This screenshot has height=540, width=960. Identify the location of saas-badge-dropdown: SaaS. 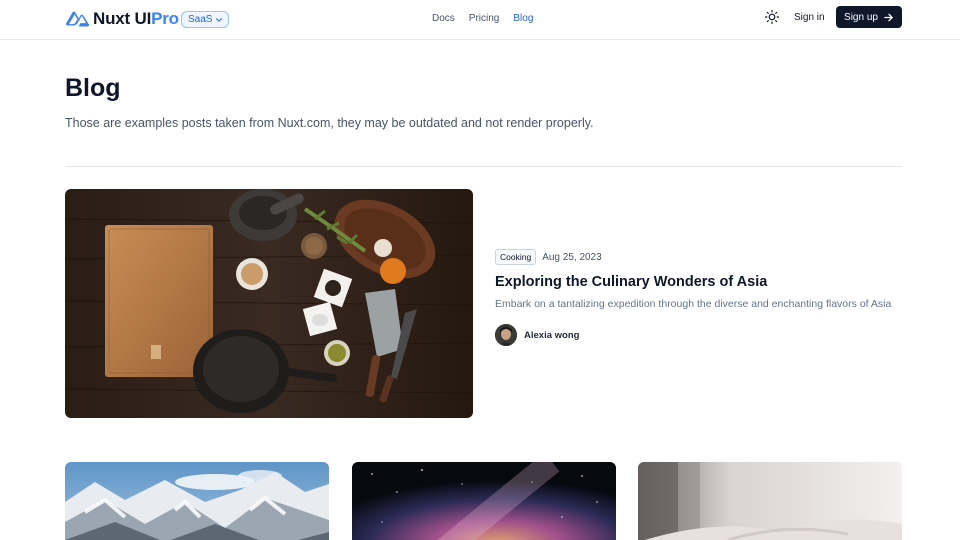
(205, 19).